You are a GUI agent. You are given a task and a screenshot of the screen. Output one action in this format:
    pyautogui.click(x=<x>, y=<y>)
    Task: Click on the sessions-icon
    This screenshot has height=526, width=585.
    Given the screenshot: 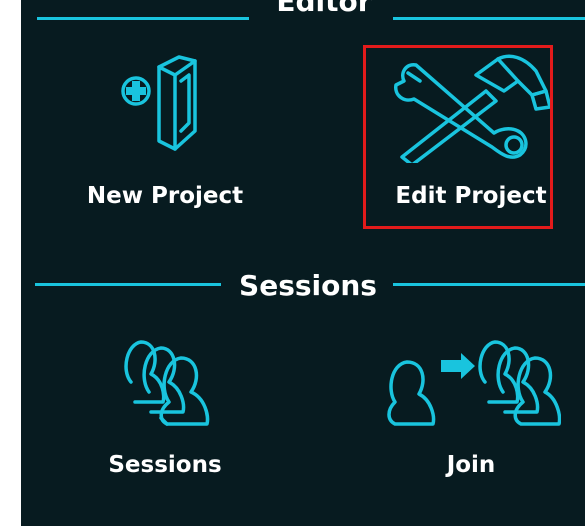 What is the action you would take?
    pyautogui.click(x=167, y=383)
    